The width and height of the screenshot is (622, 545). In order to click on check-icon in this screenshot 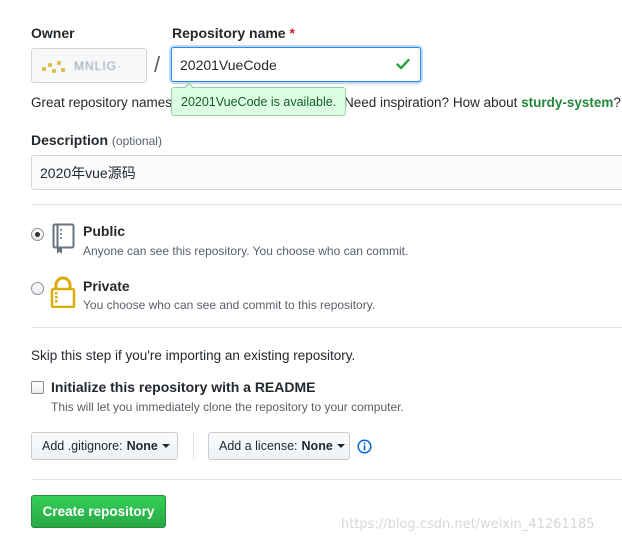, I will do `click(403, 64)`.